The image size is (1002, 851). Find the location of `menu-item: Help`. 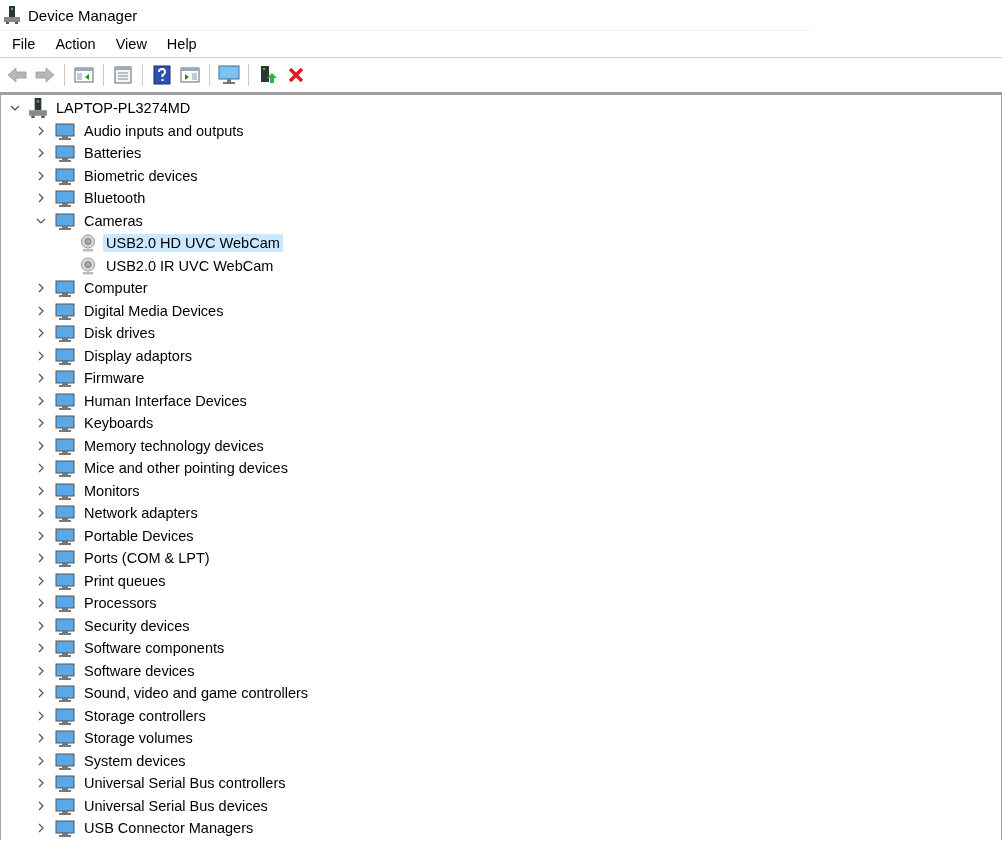

menu-item: Help is located at coordinates (179, 44).